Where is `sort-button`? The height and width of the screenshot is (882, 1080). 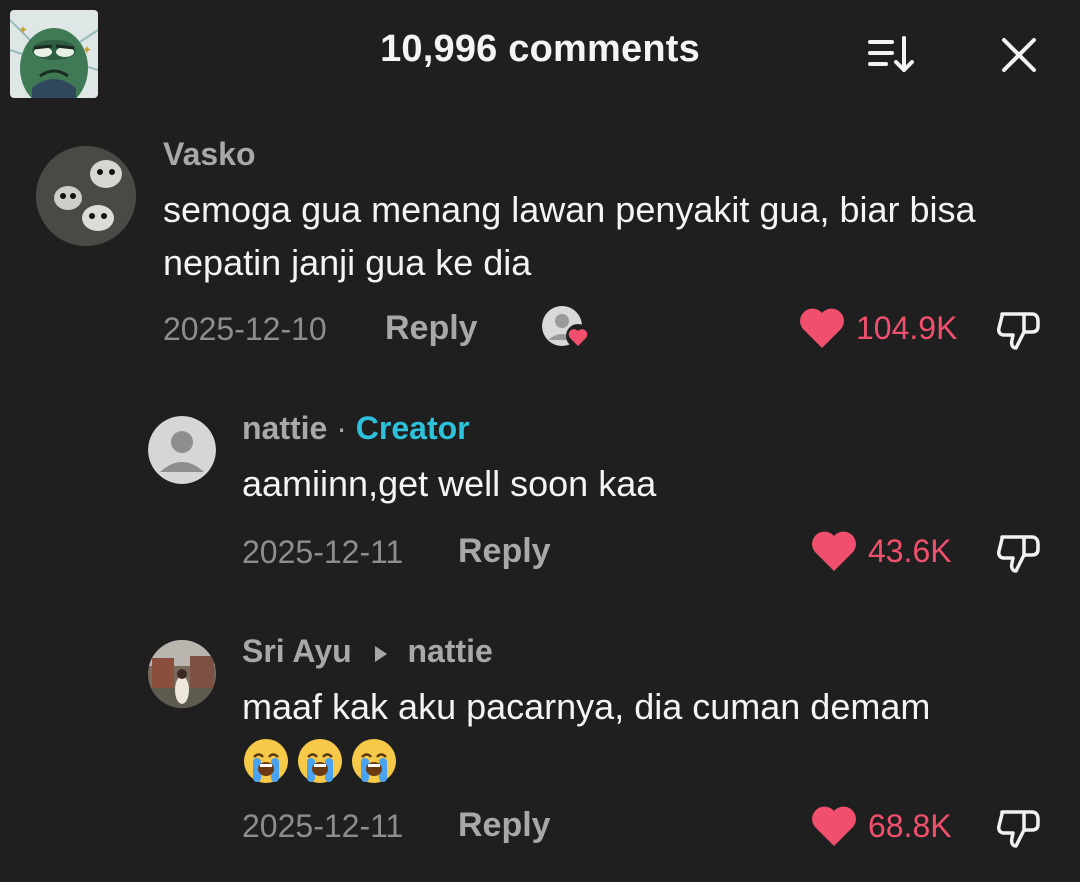 sort-button is located at coordinates (891, 55).